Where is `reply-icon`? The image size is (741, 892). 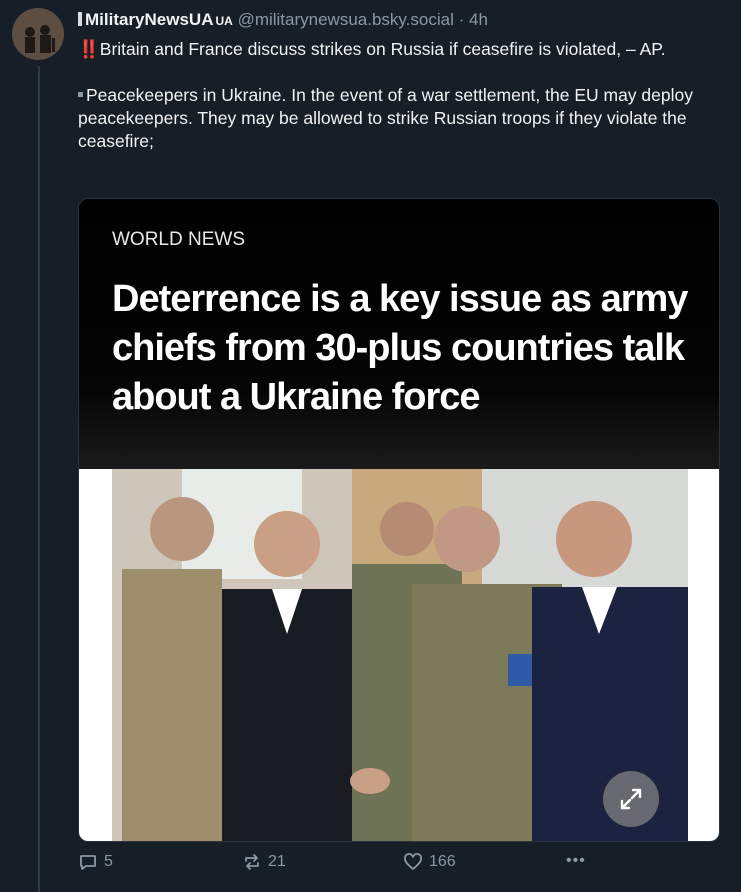
reply-icon is located at coordinates (88, 862).